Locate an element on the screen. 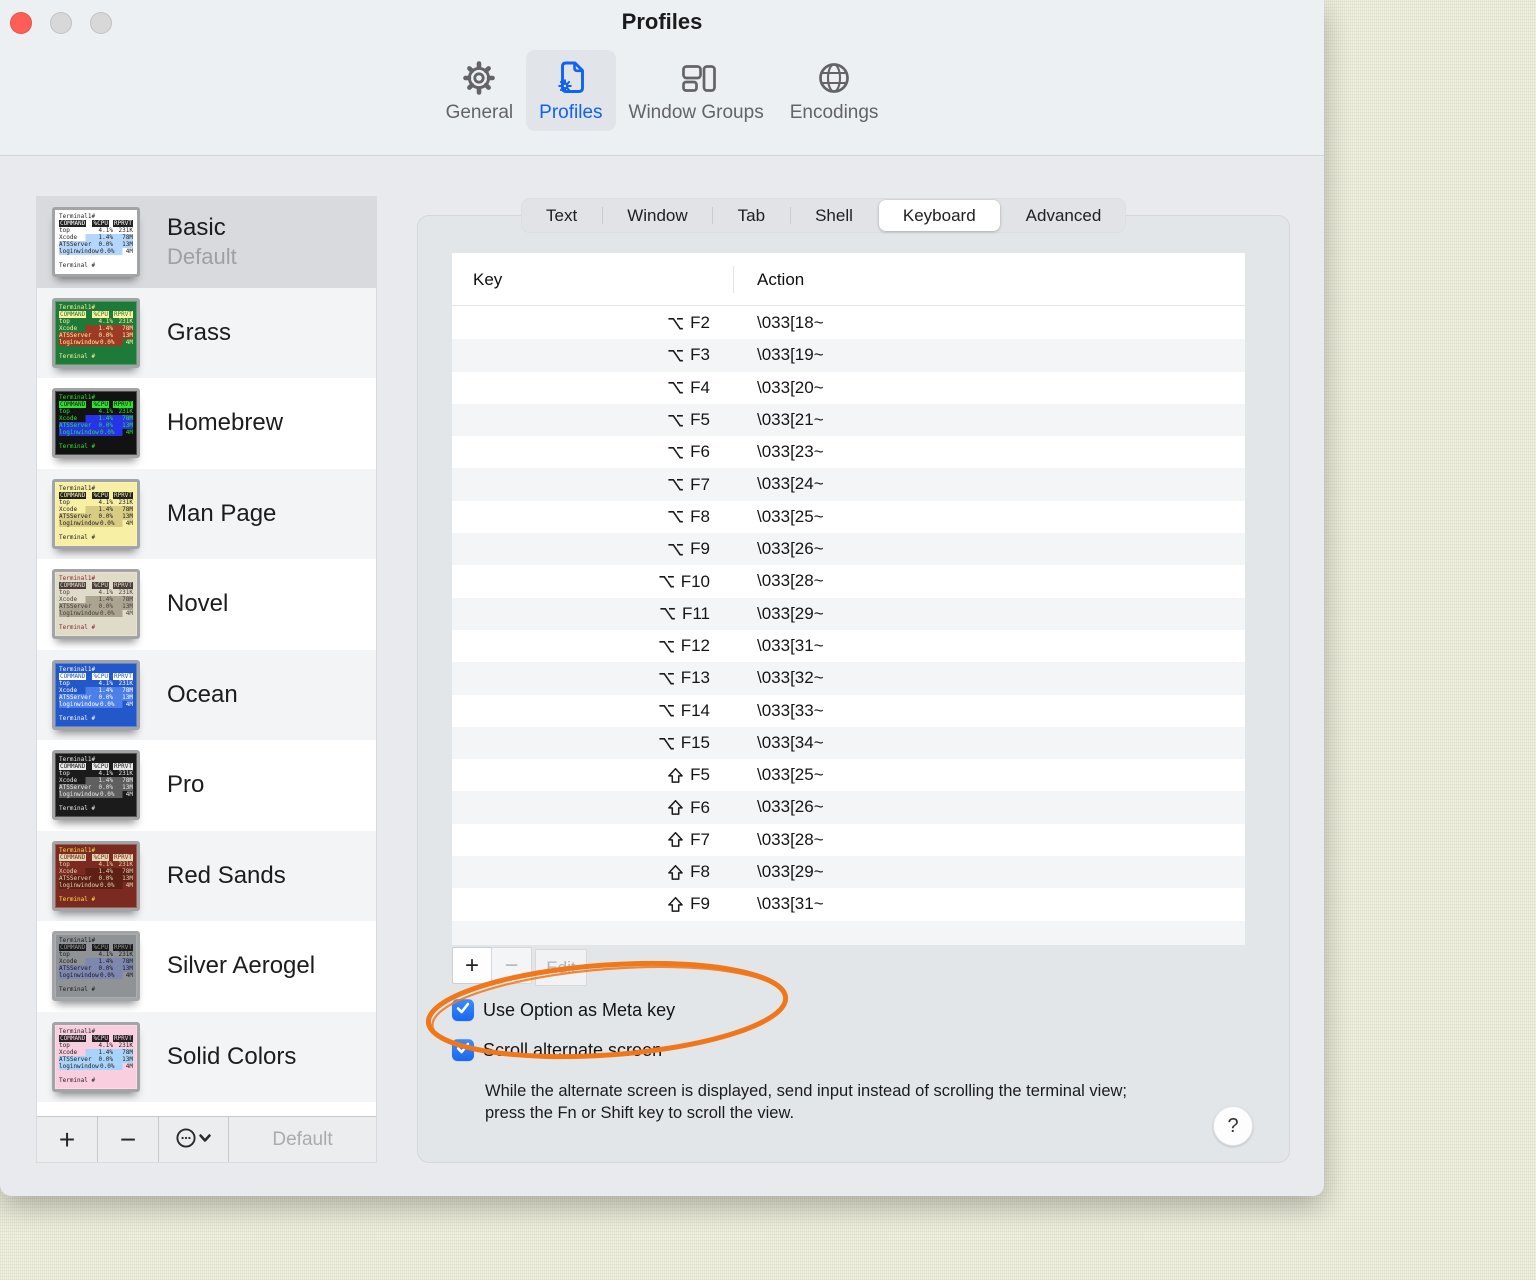 The width and height of the screenshot is (1536, 1280). edit-key-button: Edit is located at coordinates (561, 967).